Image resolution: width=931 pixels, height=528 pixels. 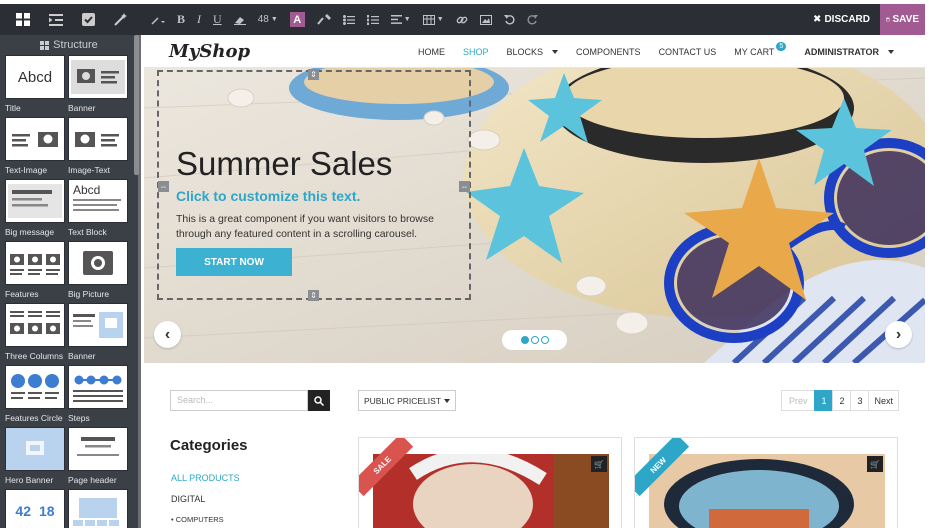 What do you see at coordinates (181, 19) in the screenshot?
I see `bold-button: B` at bounding box center [181, 19].